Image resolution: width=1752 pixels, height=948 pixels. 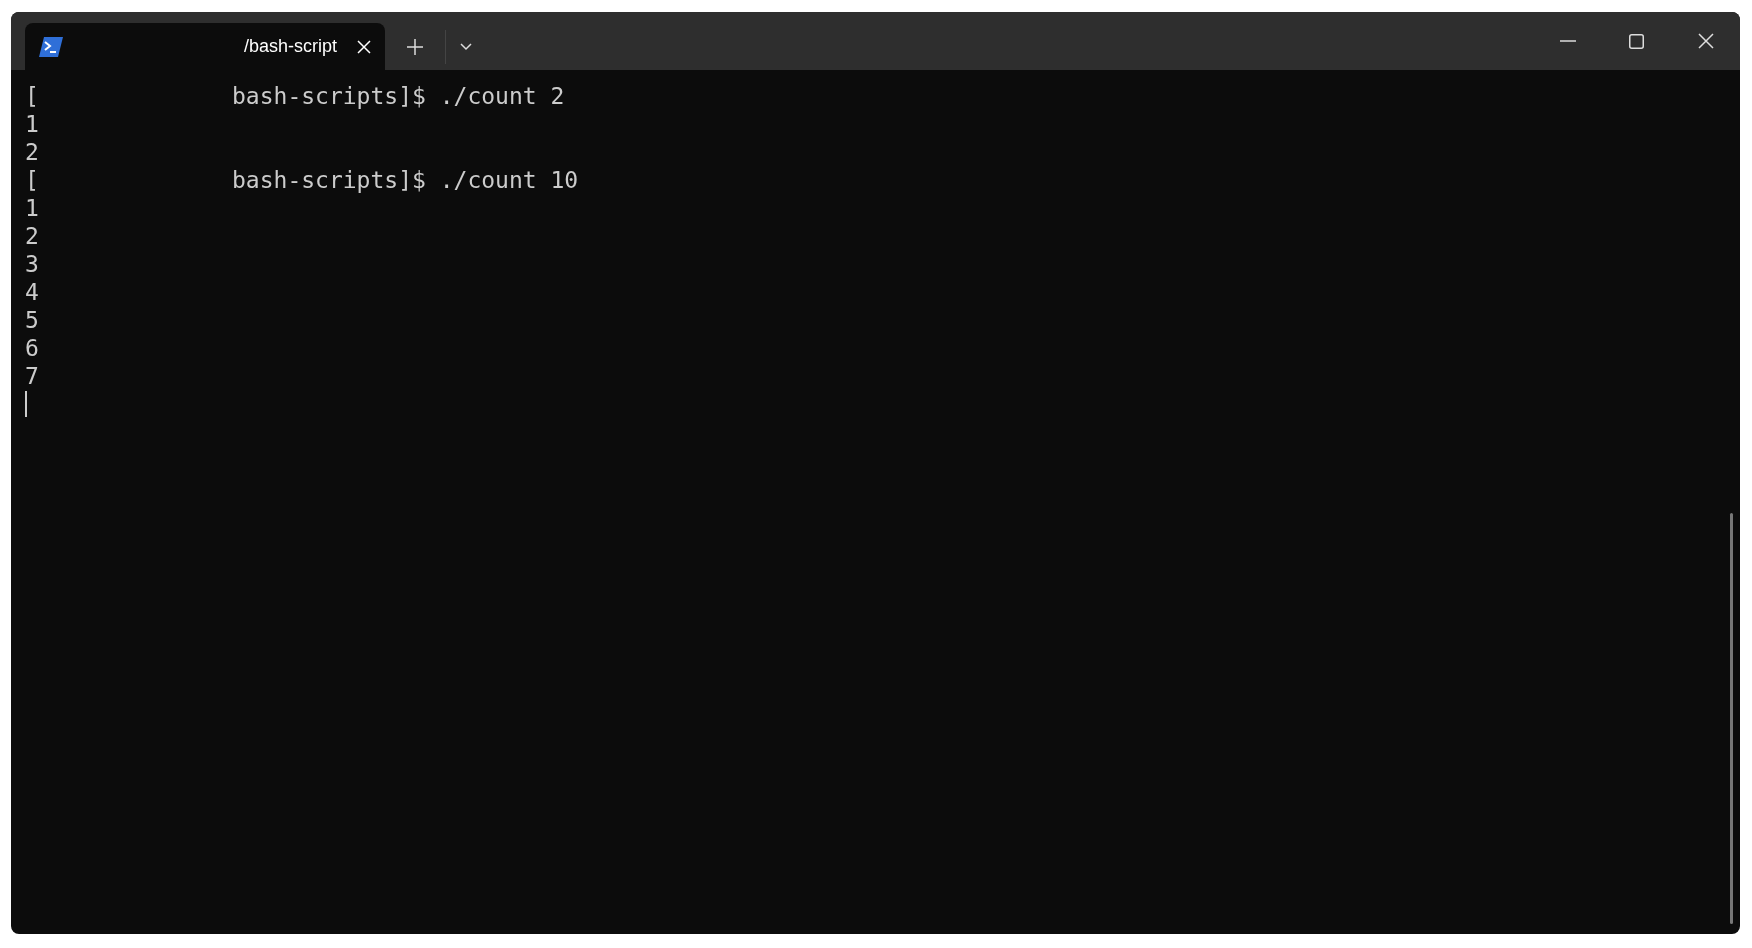 What do you see at coordinates (398, 96) in the screenshot?
I see `command-line: bash-scripts]$ ./count 2` at bounding box center [398, 96].